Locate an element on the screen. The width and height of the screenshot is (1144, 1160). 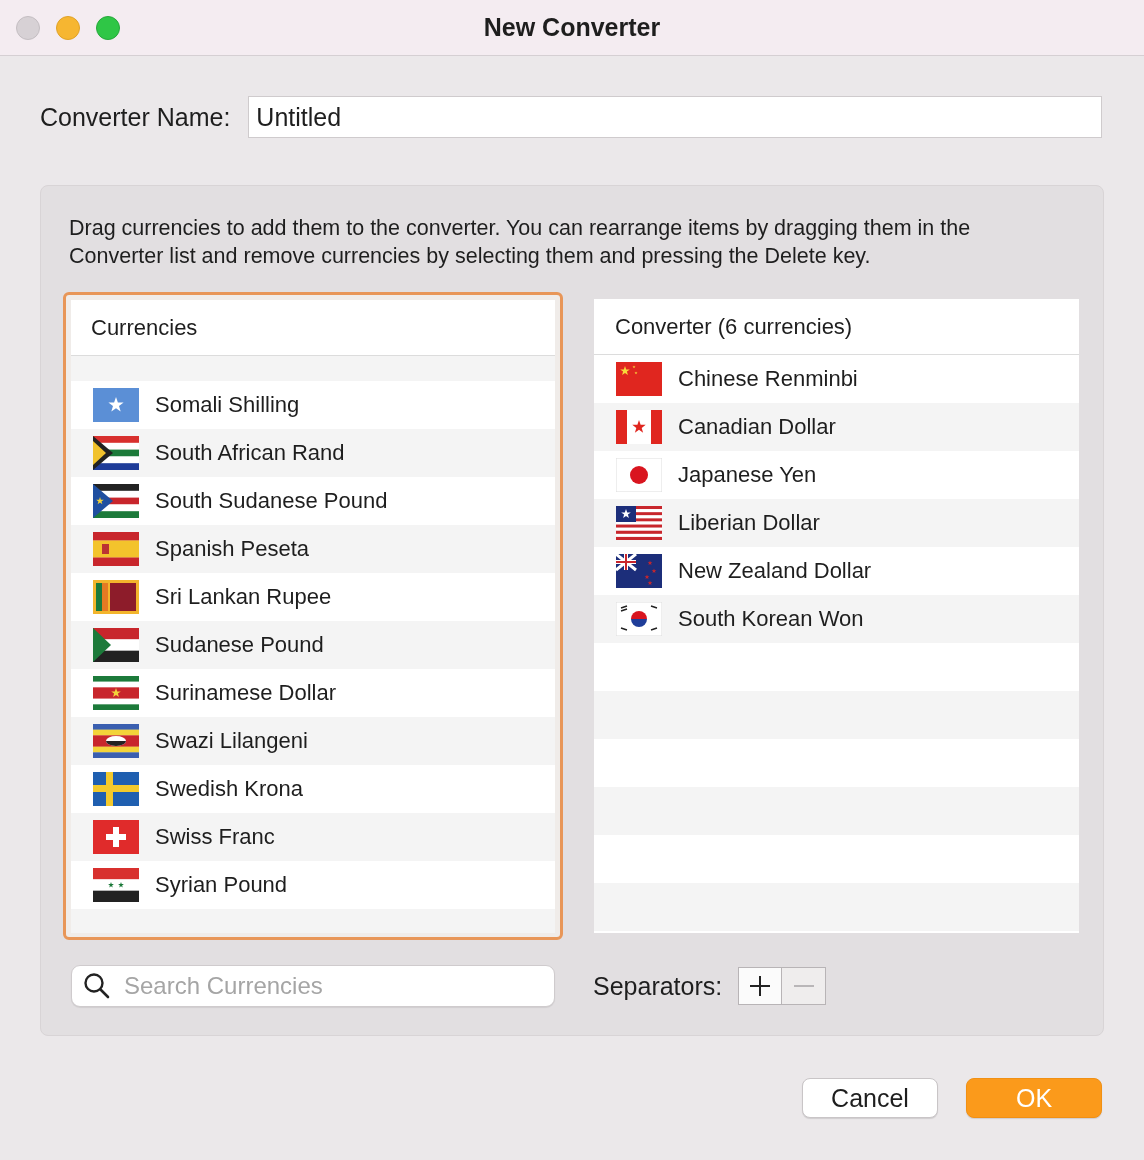
minimize-button is located at coordinates (68, 27).